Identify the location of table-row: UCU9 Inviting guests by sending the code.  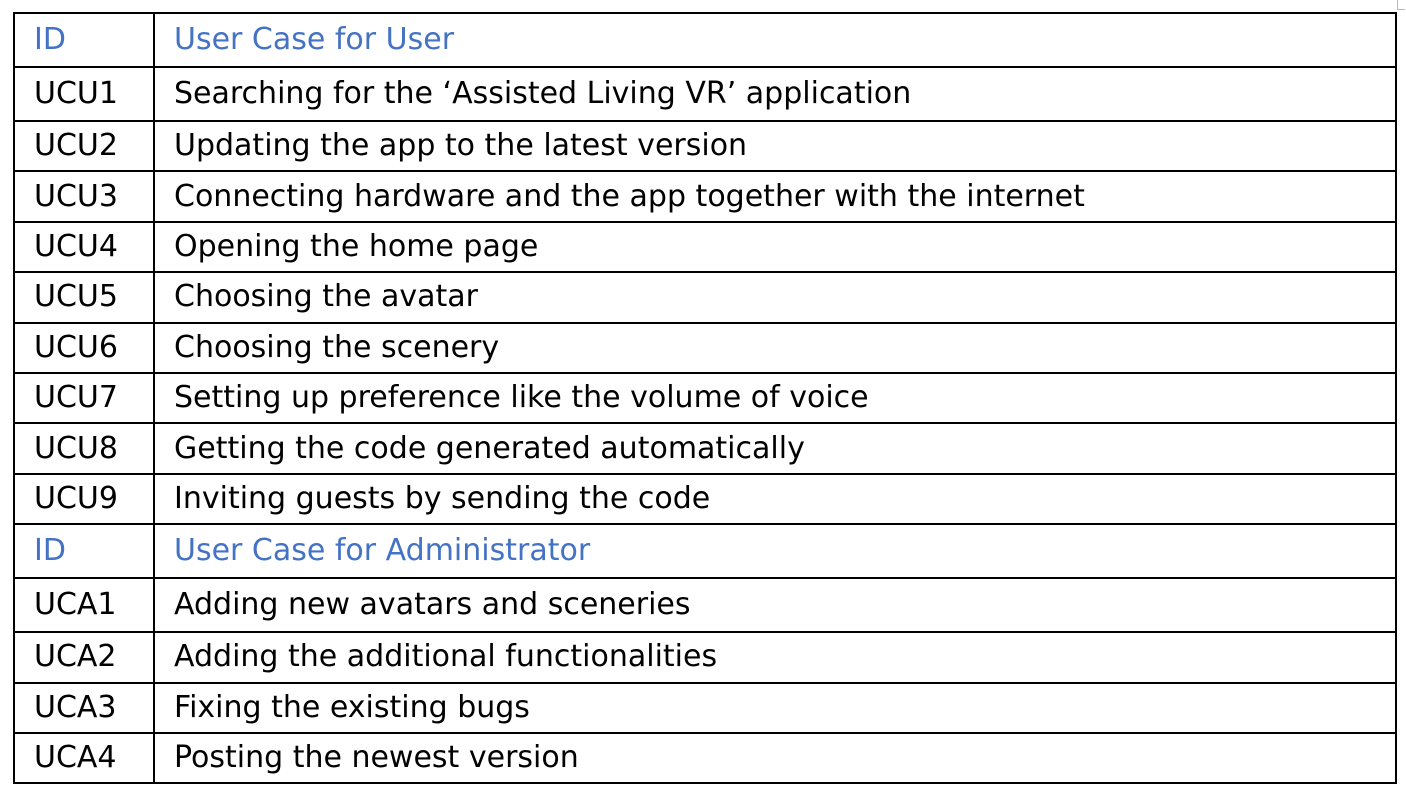
(705, 499).